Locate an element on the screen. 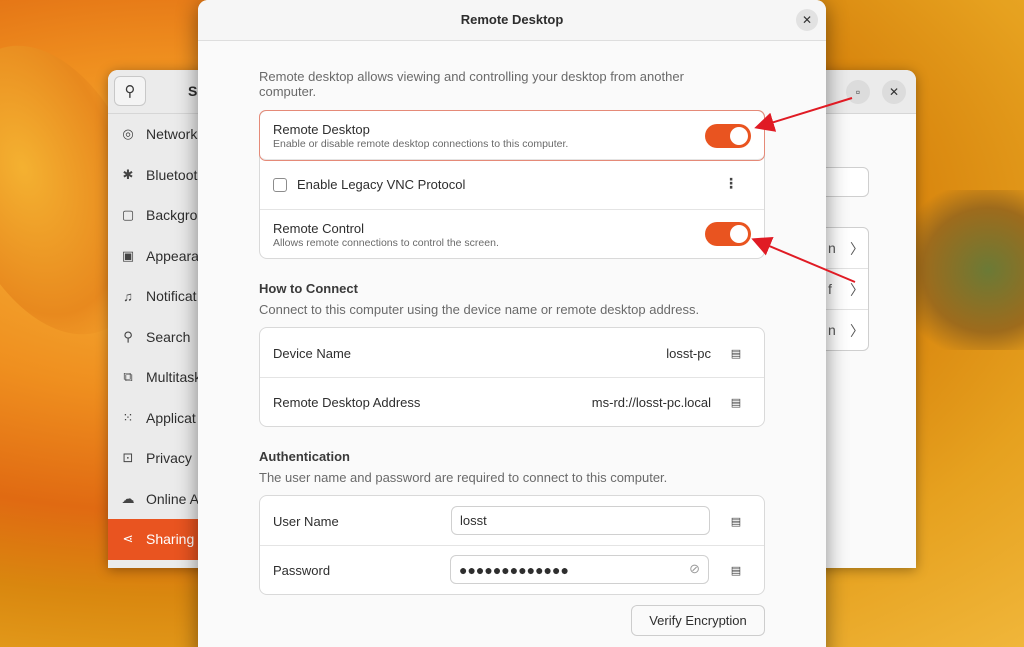  sidebar-item-label: Privacy is located at coordinates (169, 458).